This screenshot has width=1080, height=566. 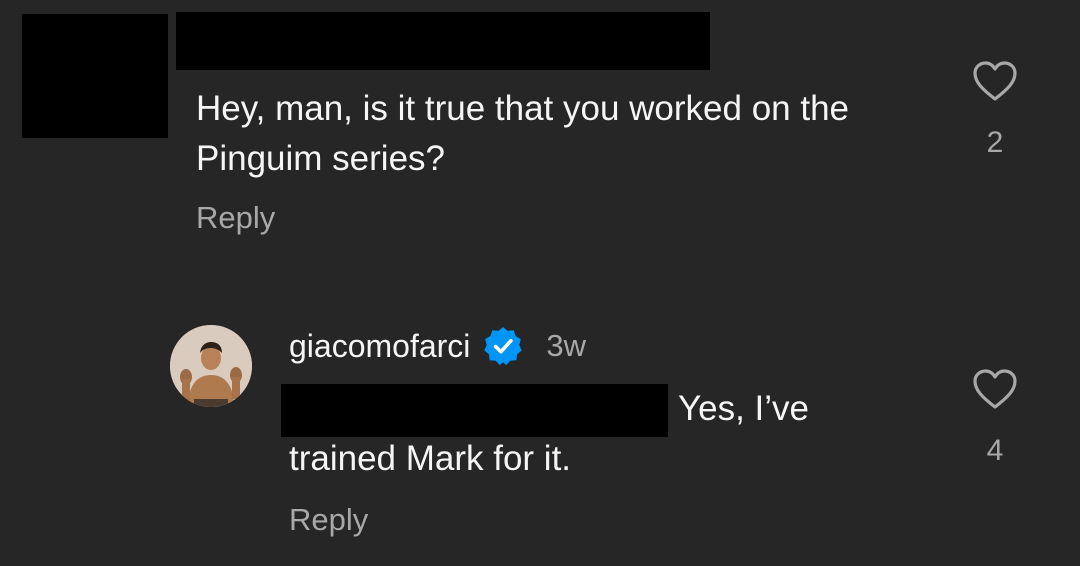 I want to click on comment-text-line1: Yes, I’ve, so click(x=744, y=408).